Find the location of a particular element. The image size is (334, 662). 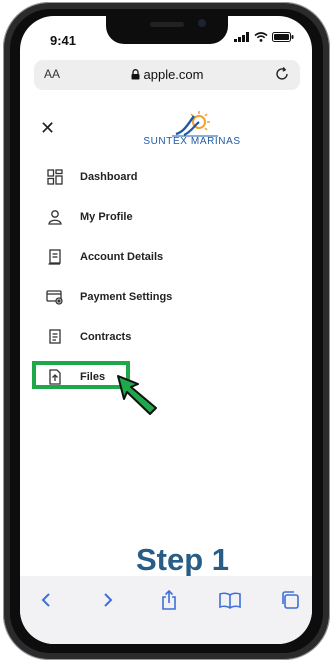

speaker is located at coordinates (167, 24).